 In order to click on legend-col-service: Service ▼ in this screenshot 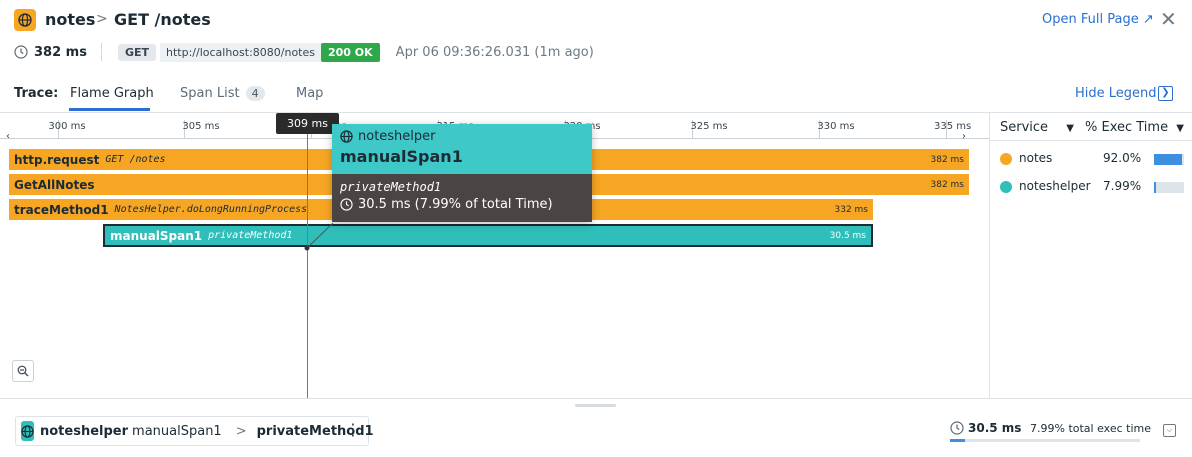, I will do `click(1037, 127)`.